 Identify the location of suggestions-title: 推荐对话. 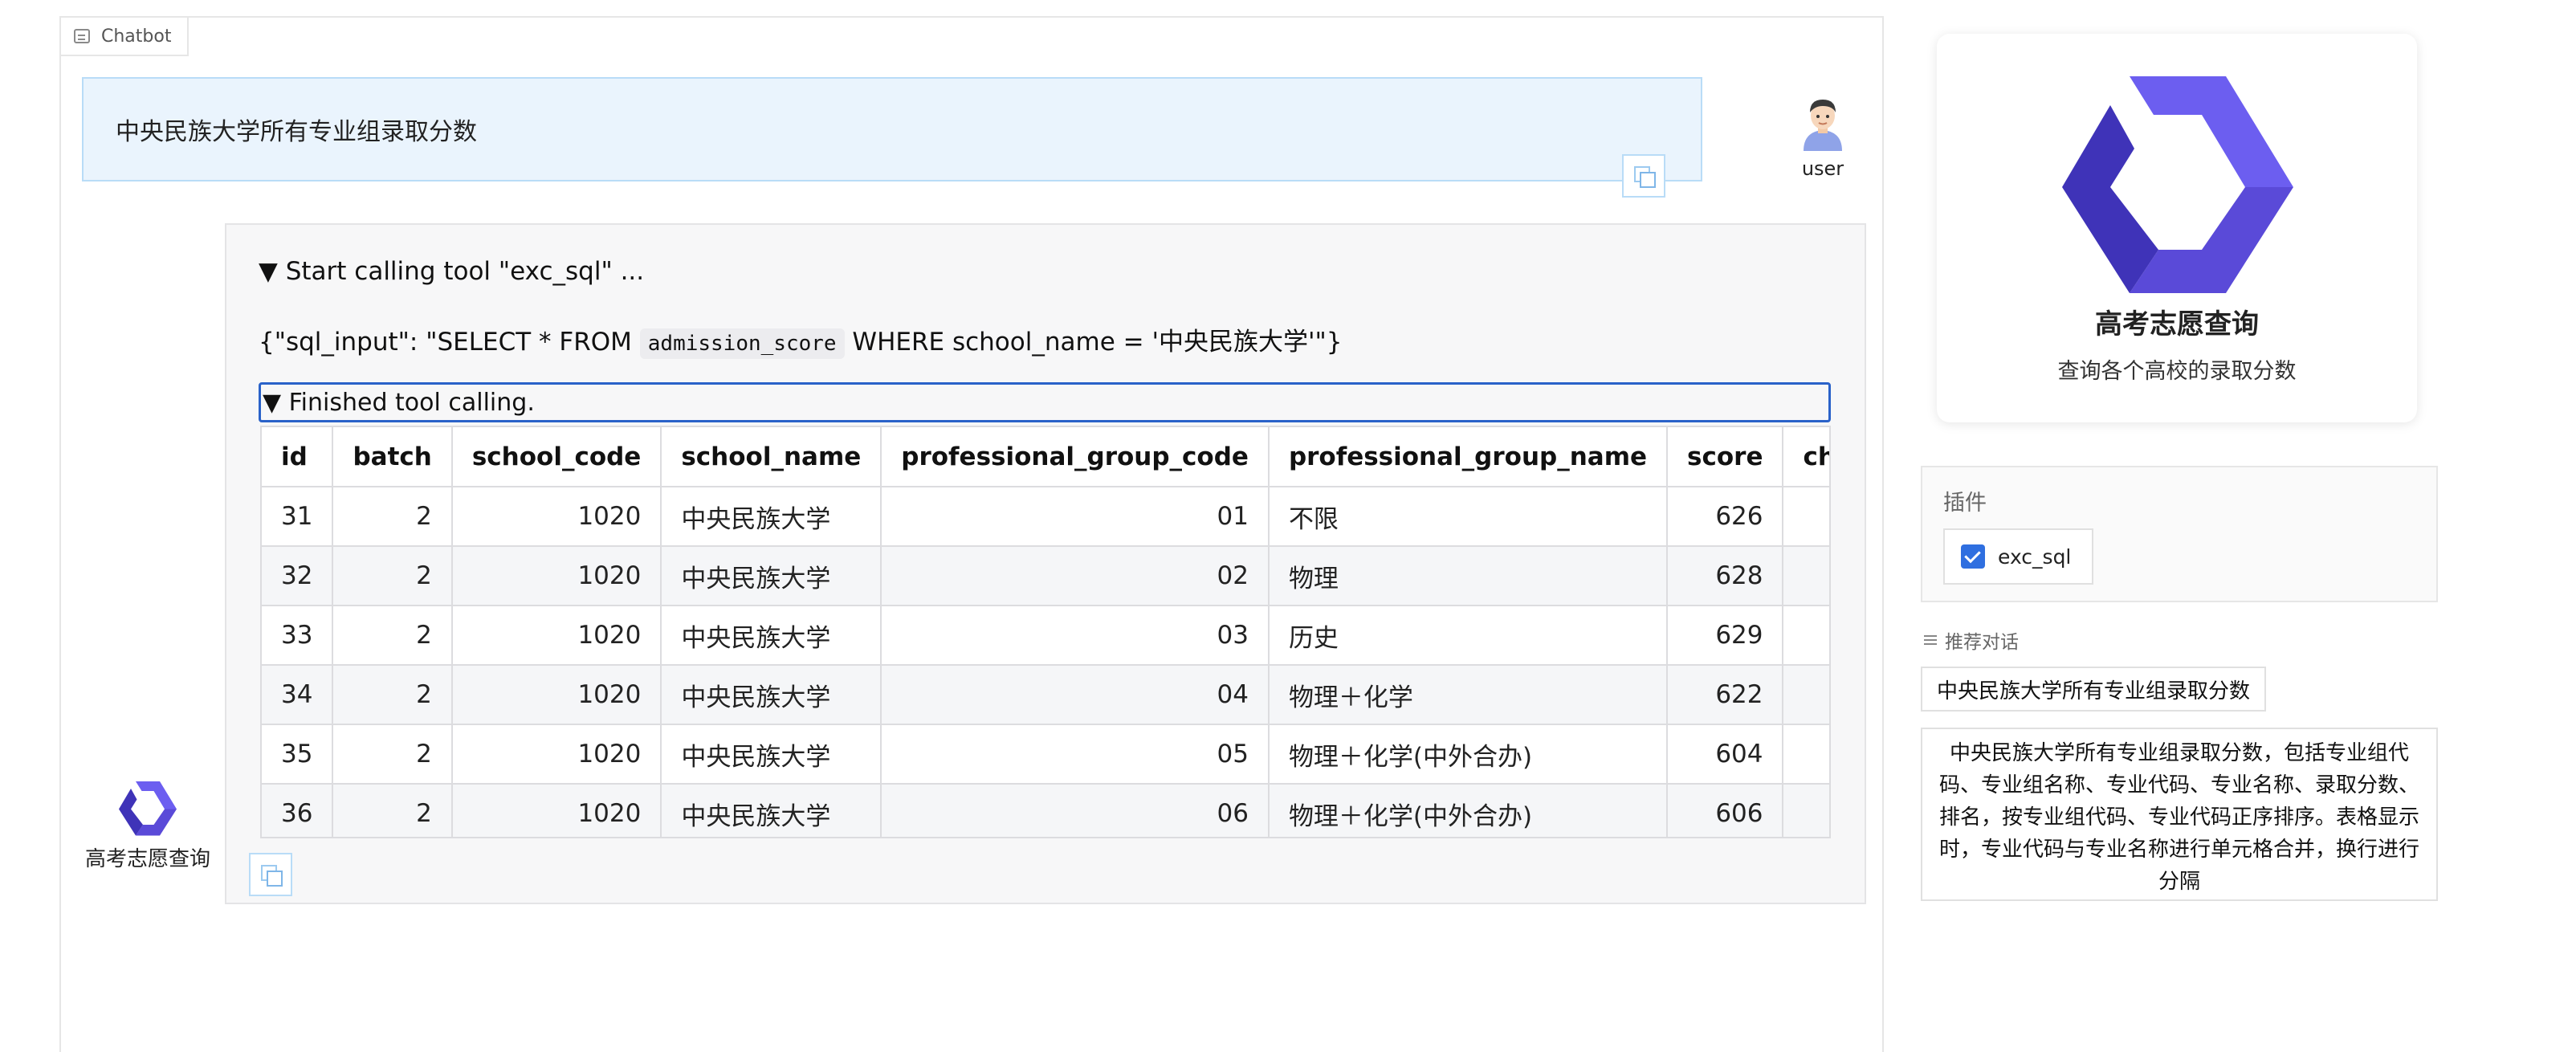
(1971, 640).